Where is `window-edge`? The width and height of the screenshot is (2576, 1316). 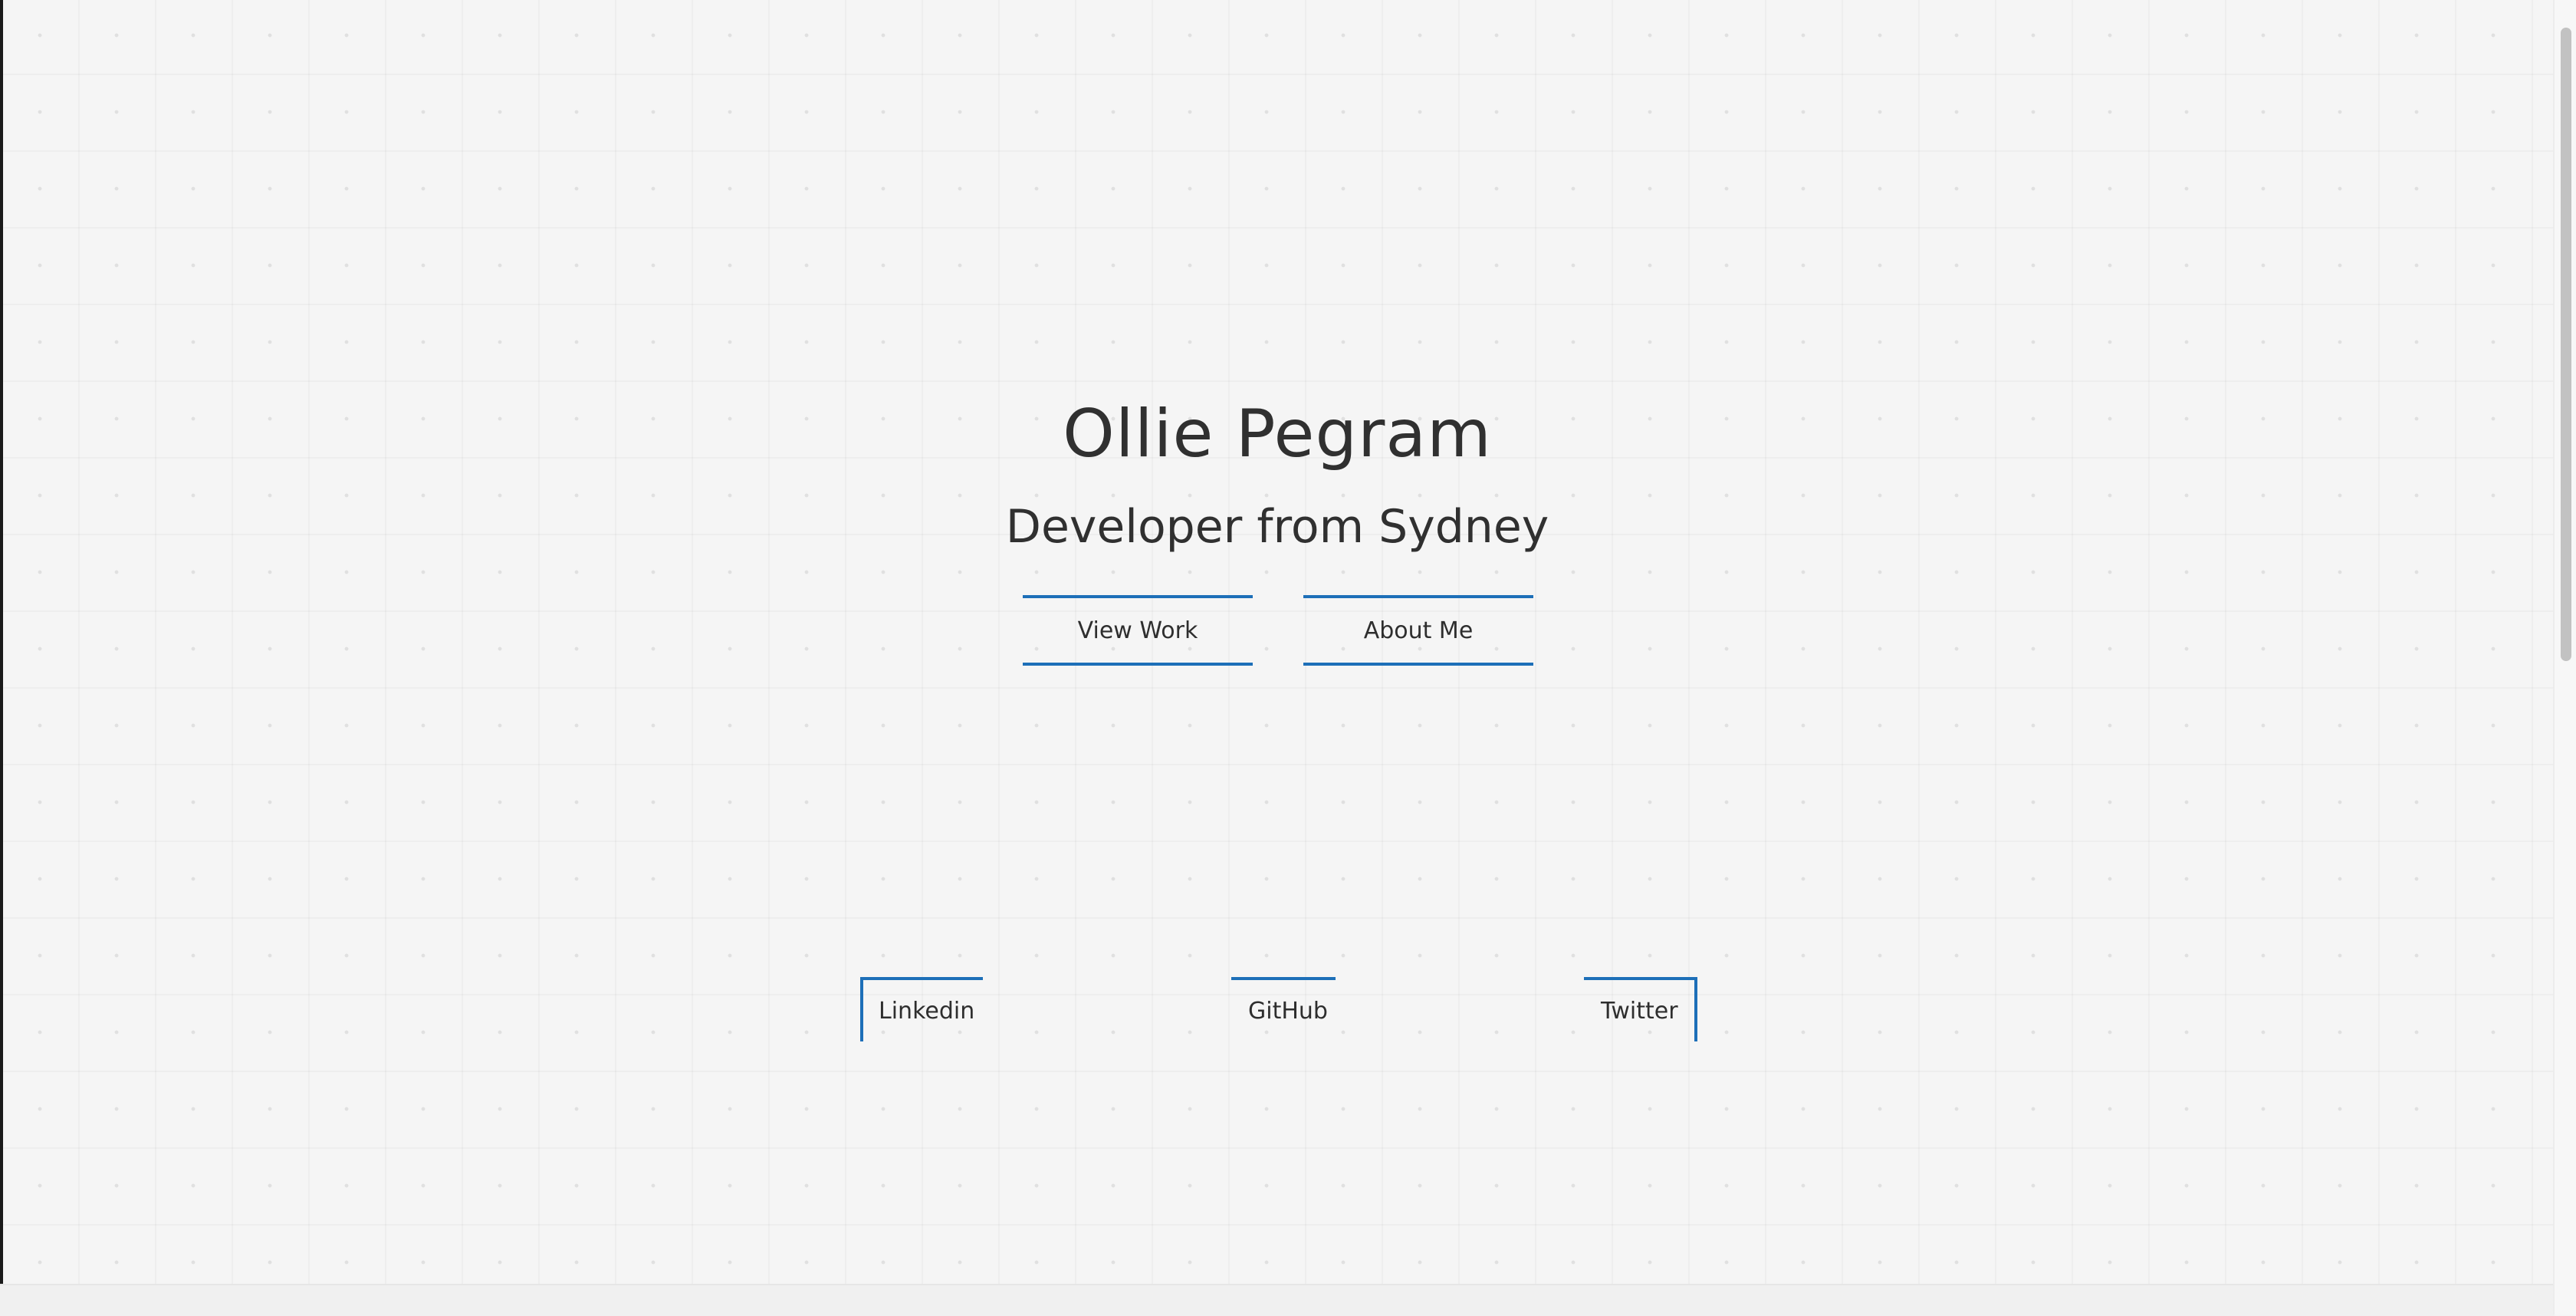 window-edge is located at coordinates (2, 657).